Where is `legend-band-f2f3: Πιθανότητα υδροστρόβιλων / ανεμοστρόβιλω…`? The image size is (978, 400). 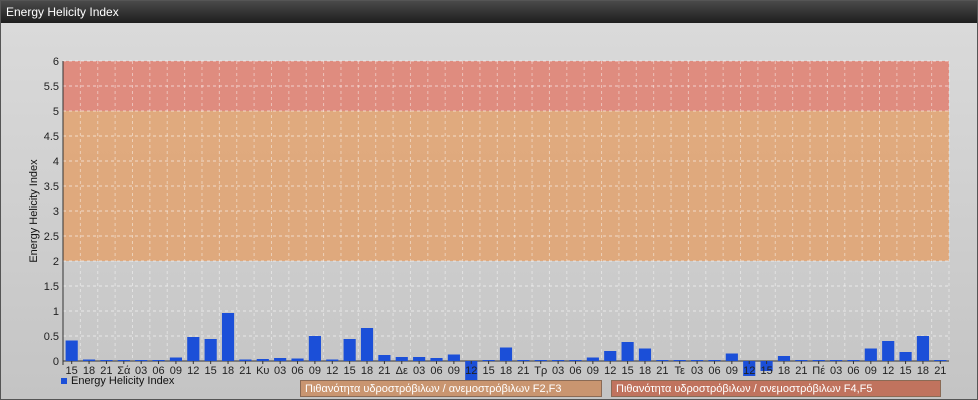
legend-band-f2f3: Πιθανότητα υδροστρόβιλων / ανεμοστρόβιλω… is located at coordinates (451, 388).